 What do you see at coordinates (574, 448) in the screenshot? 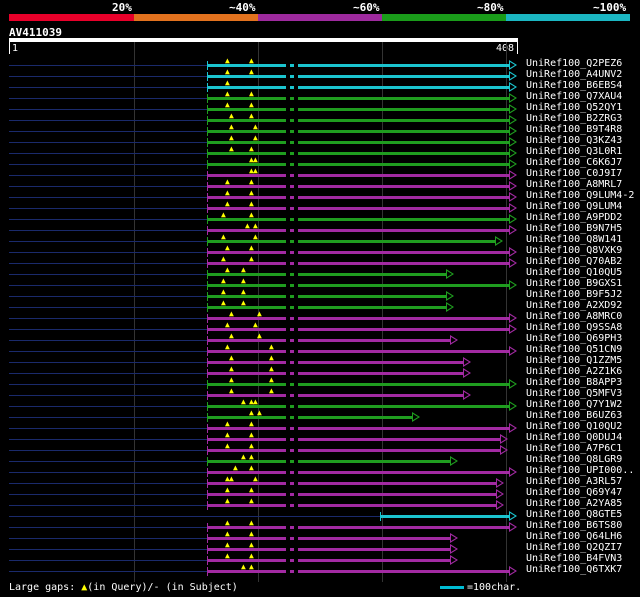
I see `hit-label-link: UniRef100_A7P6C1` at bounding box center [574, 448].